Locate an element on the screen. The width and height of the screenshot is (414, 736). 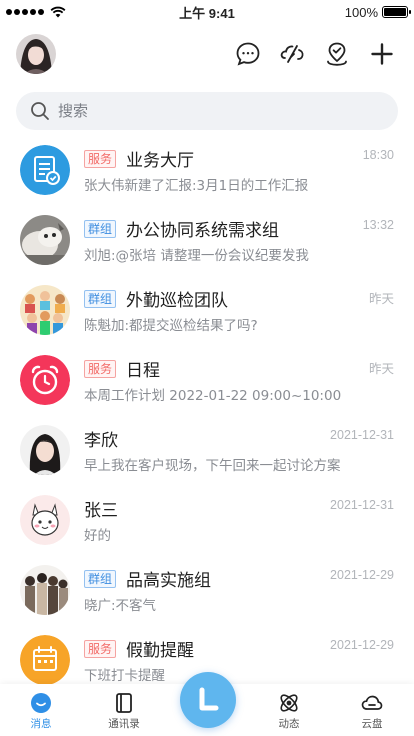
conversation-title: 张三 is located at coordinates (101, 511).